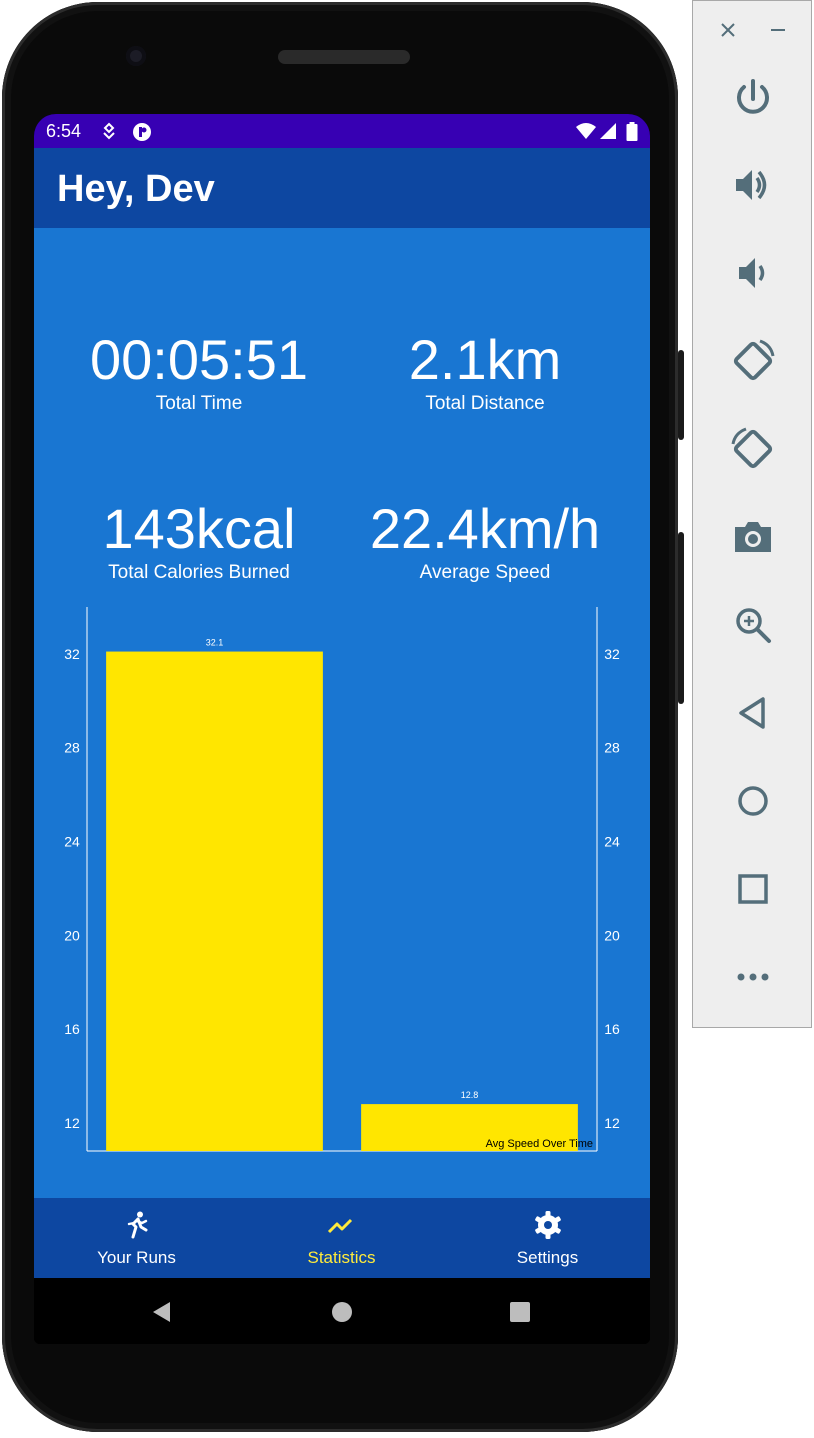 Image resolution: width=814 pixels, height=1438 pixels. Describe the element at coordinates (341, 1257) in the screenshot. I see `nav-label-statistics: Statistics` at that location.